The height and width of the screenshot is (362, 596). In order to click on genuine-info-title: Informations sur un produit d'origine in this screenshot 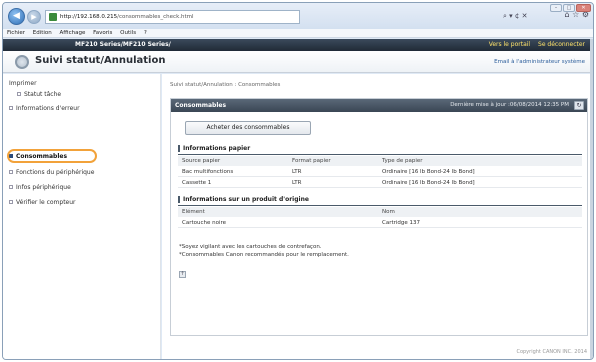, I will do `click(243, 199)`.